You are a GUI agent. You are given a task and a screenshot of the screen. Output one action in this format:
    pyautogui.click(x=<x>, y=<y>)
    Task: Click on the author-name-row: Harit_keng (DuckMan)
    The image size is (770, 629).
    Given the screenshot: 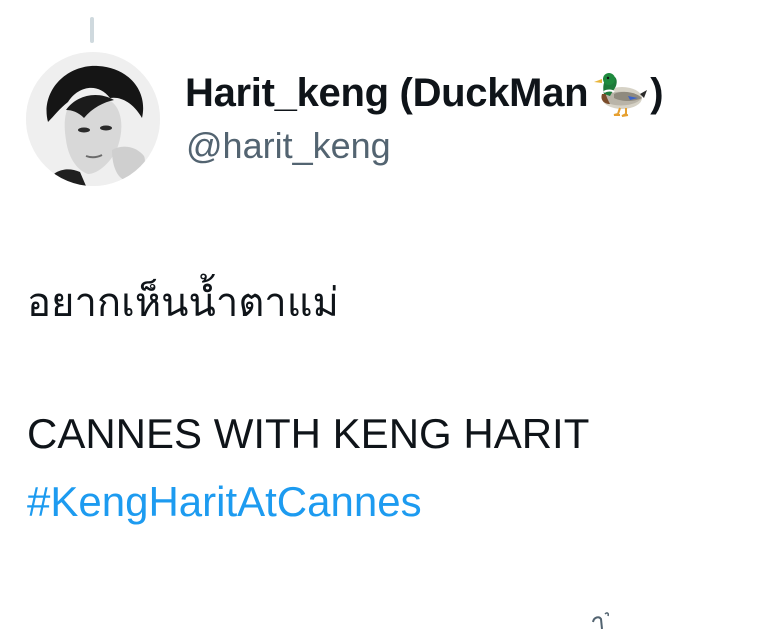 What is the action you would take?
    pyautogui.click(x=424, y=93)
    